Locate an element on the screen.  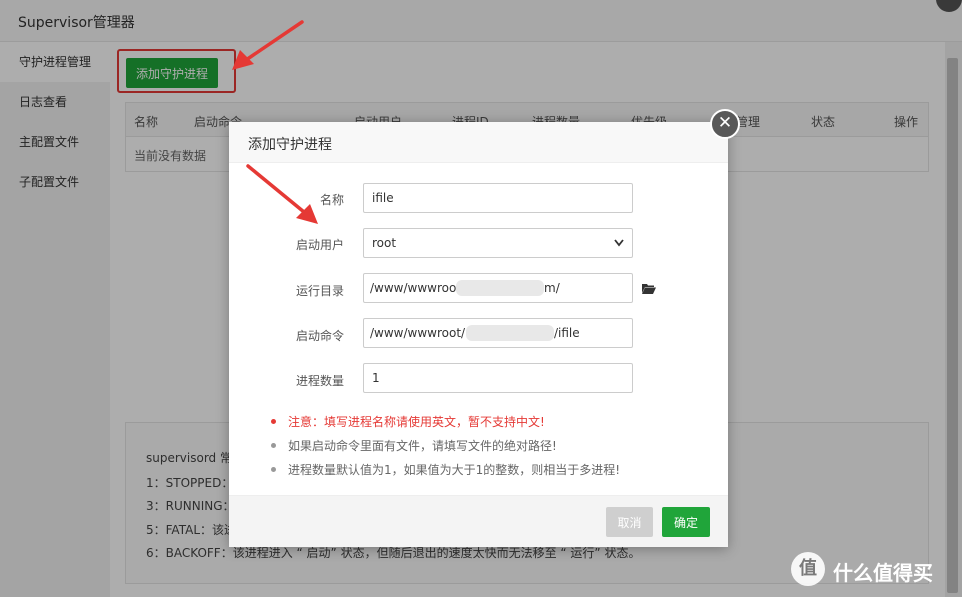
site-watermark: 值 什么值得买 is located at coordinates (871, 570).